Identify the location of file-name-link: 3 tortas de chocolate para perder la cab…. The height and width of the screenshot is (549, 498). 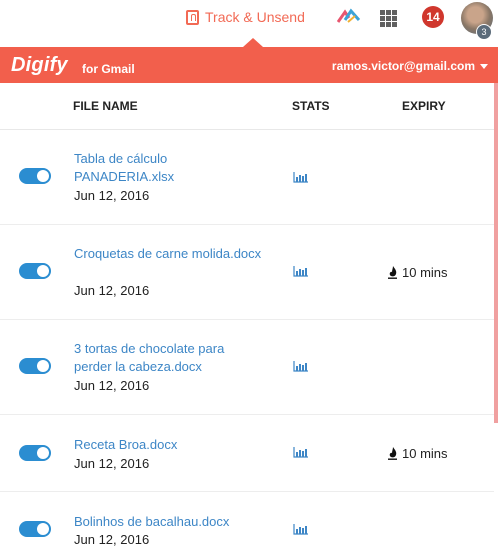
(169, 358).